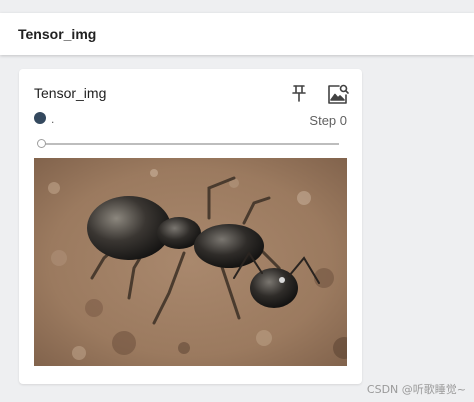  What do you see at coordinates (237, 34) in the screenshot?
I see `page-header: Tensor_img` at bounding box center [237, 34].